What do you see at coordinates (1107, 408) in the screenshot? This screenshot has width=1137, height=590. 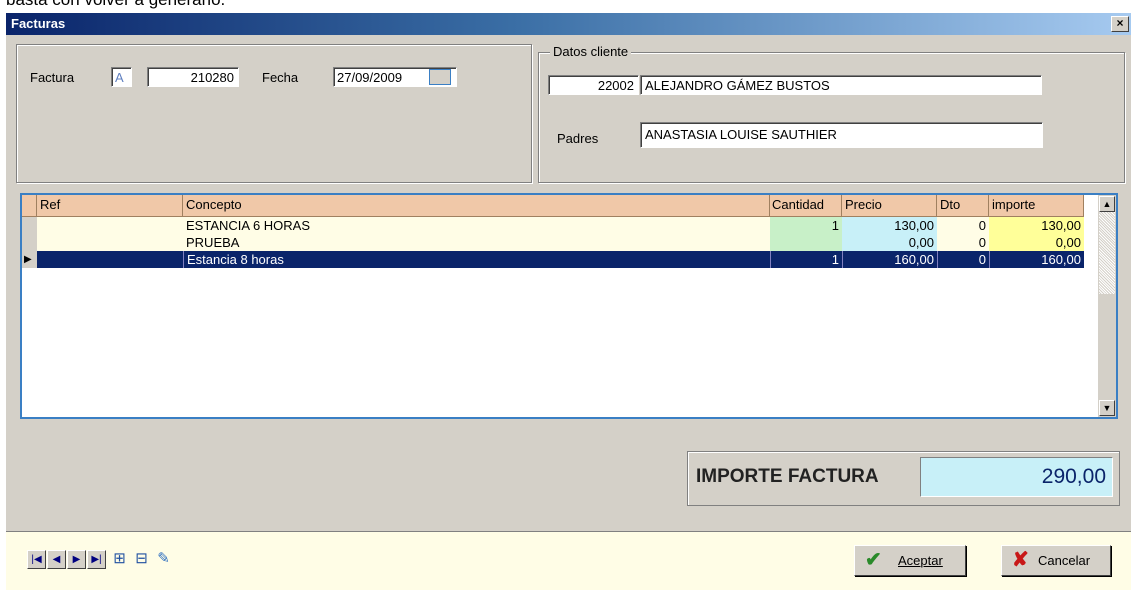 I see `scroll-down-icon: ▼` at bounding box center [1107, 408].